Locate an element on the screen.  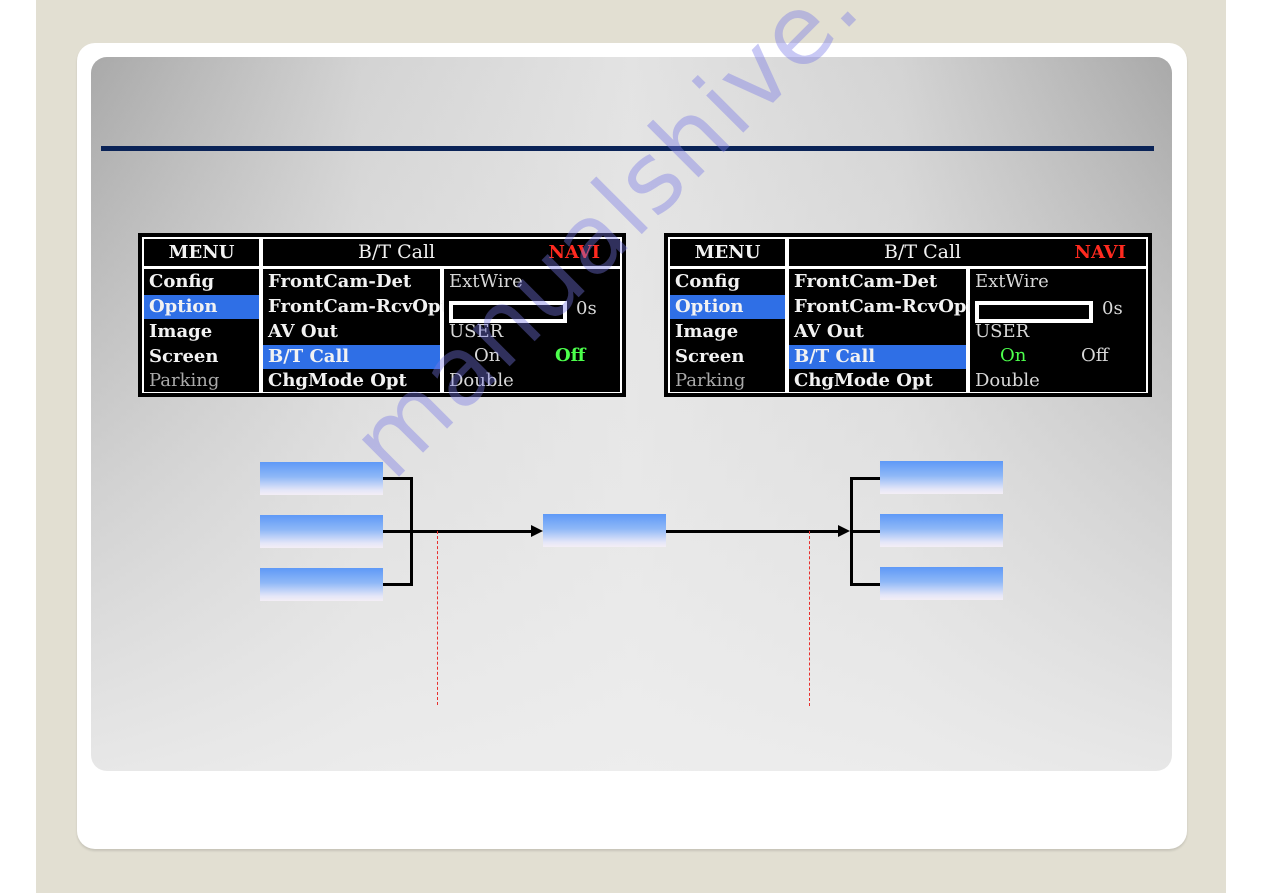
guide-line-left is located at coordinates (437, 618).